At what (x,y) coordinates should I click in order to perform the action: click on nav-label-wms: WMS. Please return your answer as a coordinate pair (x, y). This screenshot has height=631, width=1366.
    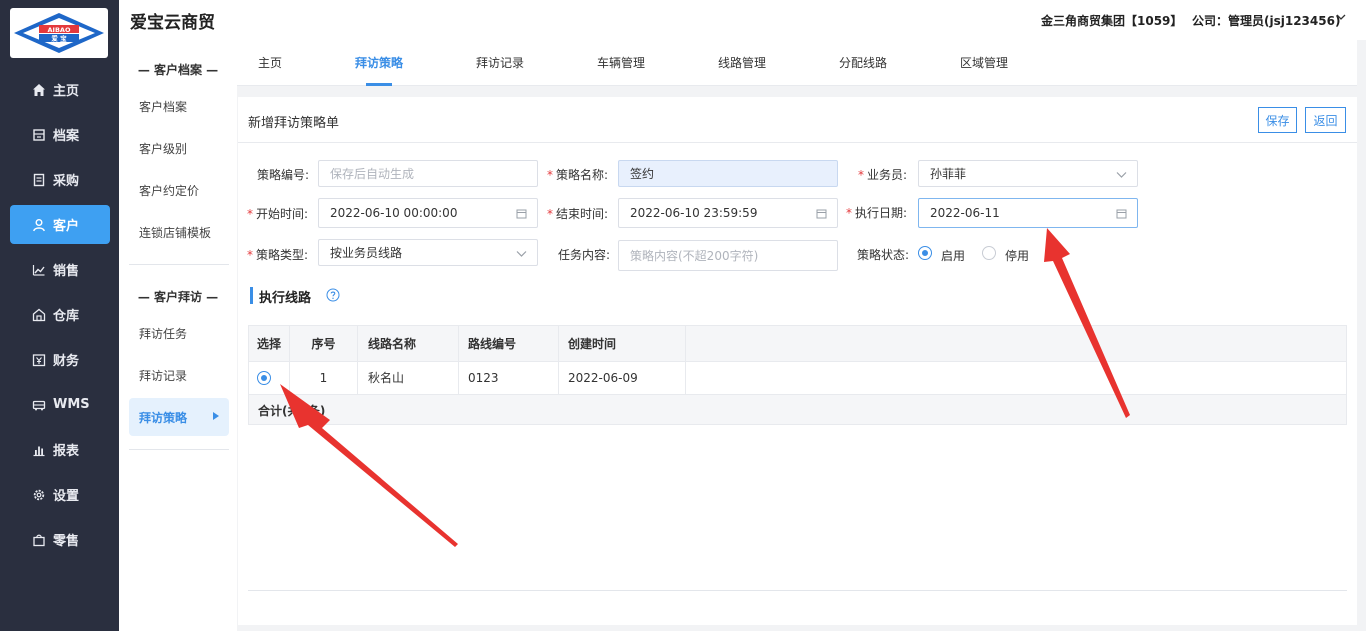
    Looking at the image, I should click on (71, 404).